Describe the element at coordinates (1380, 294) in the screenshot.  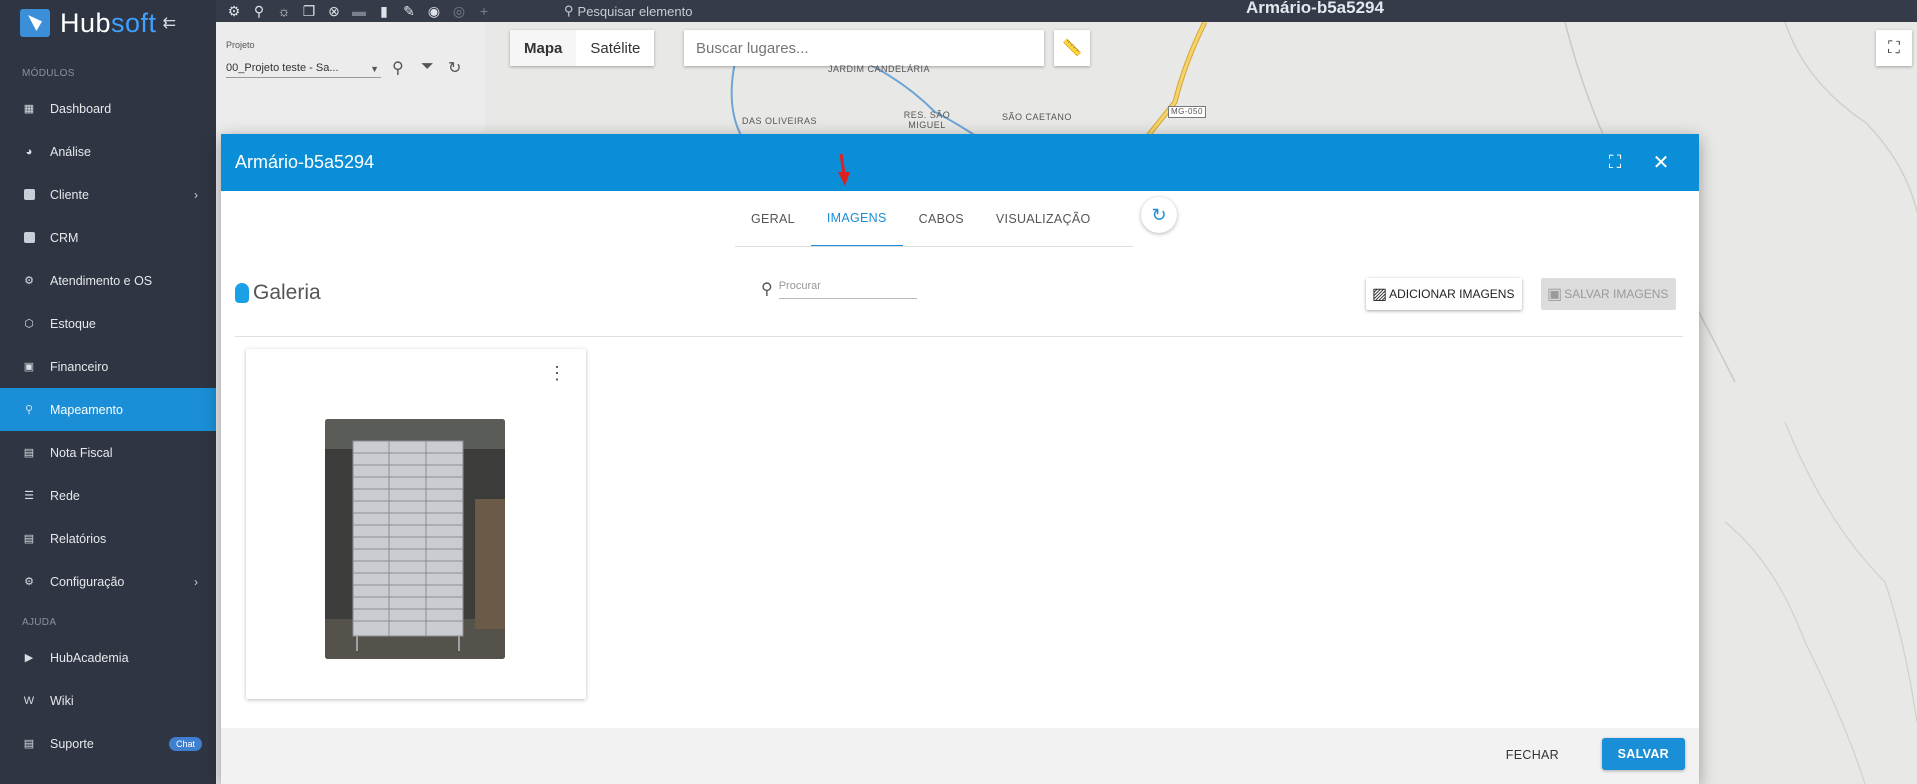
I see `add-photo-icon: ▨` at that location.